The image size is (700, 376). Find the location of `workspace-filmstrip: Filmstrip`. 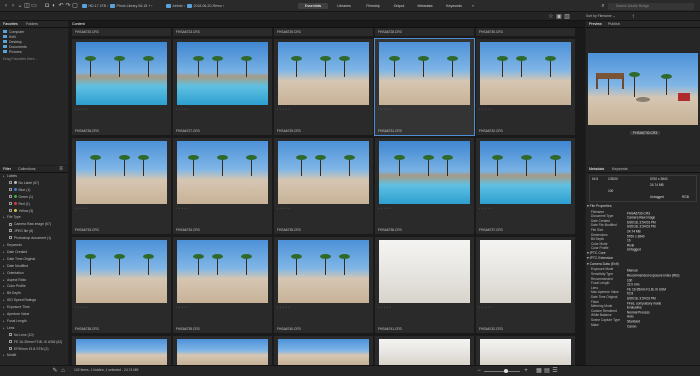

workspace-filmstrip: Filmstrip is located at coordinates (373, 6).